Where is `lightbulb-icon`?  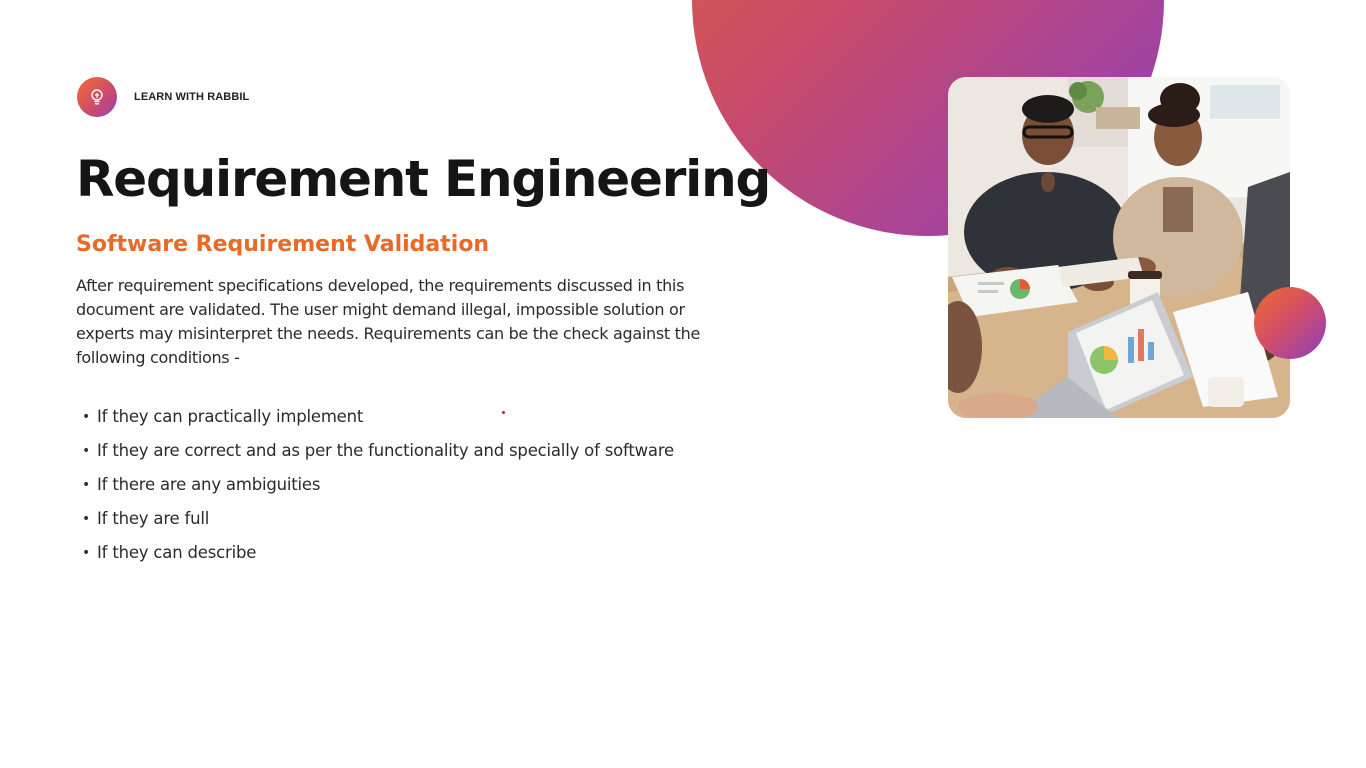 lightbulb-icon is located at coordinates (97, 97).